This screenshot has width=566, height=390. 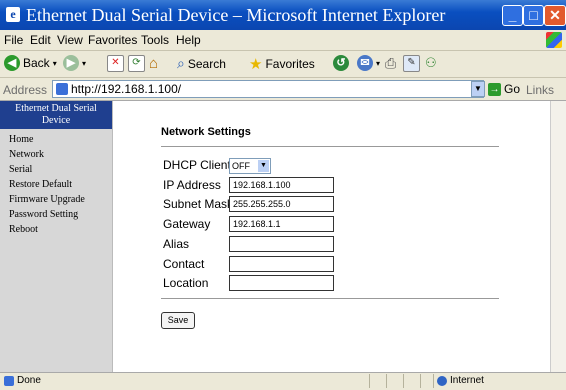 I want to click on favorites-button: ★ Favorites, so click(x=282, y=64).